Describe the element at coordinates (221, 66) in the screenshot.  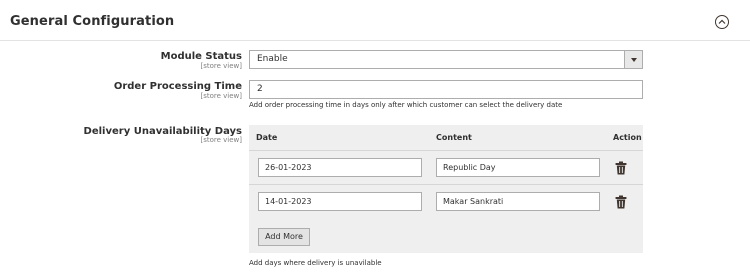
I see `module-status-scope: [store view]` at that location.